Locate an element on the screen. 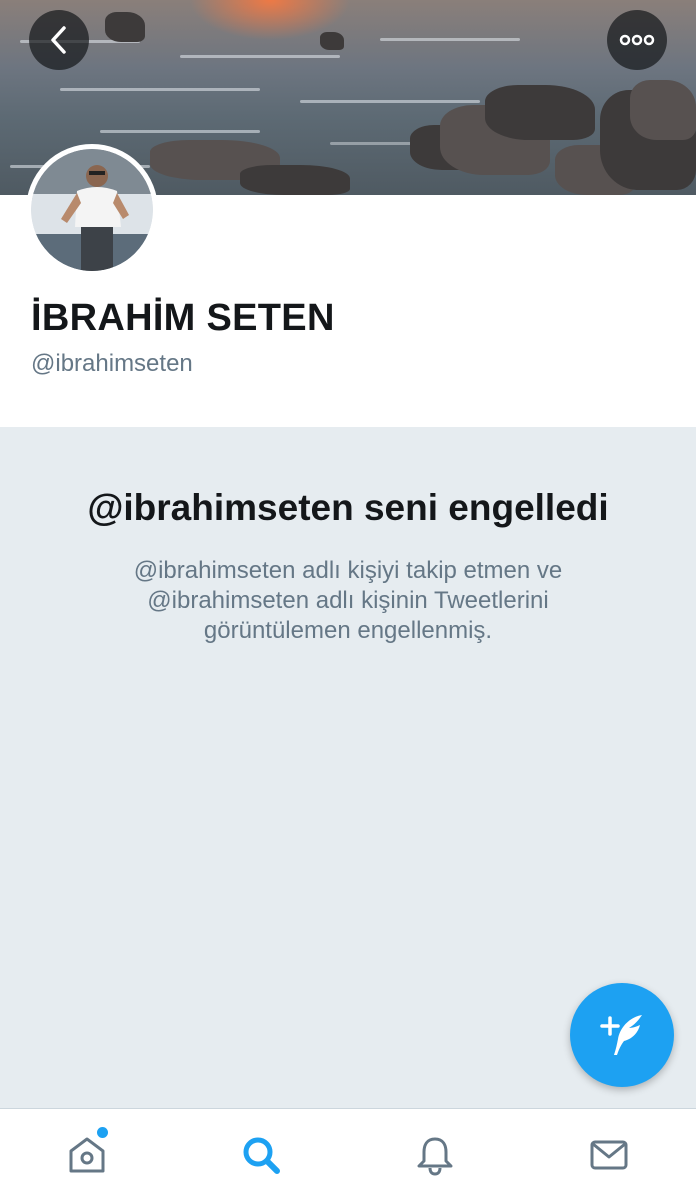 Image resolution: width=696 pixels, height=1201 pixels. tab-home is located at coordinates (87, 1155).